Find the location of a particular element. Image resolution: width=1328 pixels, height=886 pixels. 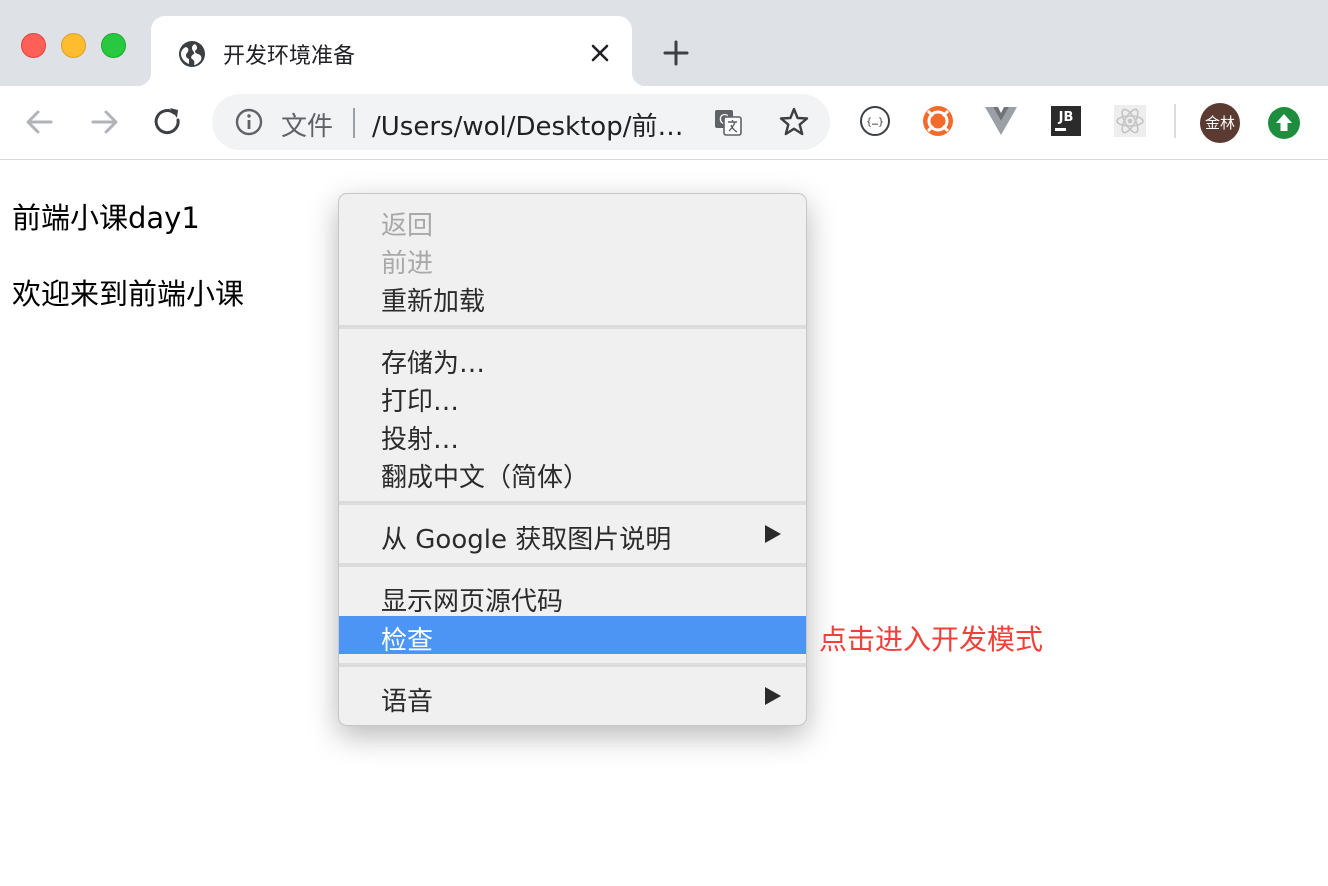

page-paragraph: 欢迎来到前端小课 is located at coordinates (128, 294).